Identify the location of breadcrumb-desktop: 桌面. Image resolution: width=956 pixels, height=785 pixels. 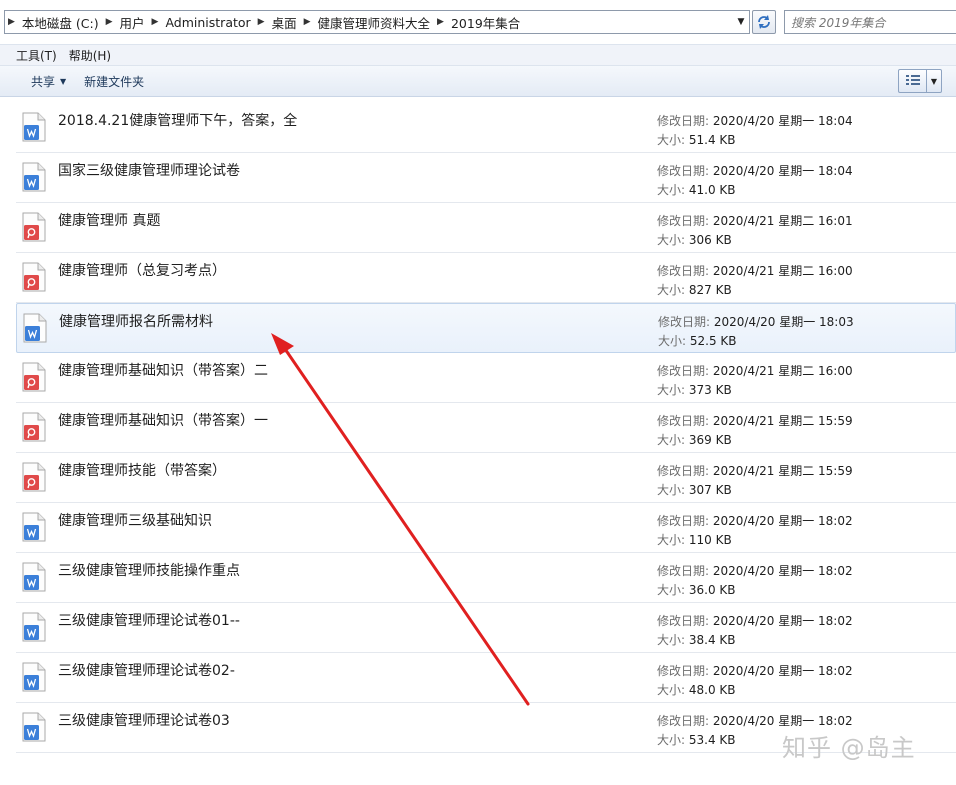
(284, 22).